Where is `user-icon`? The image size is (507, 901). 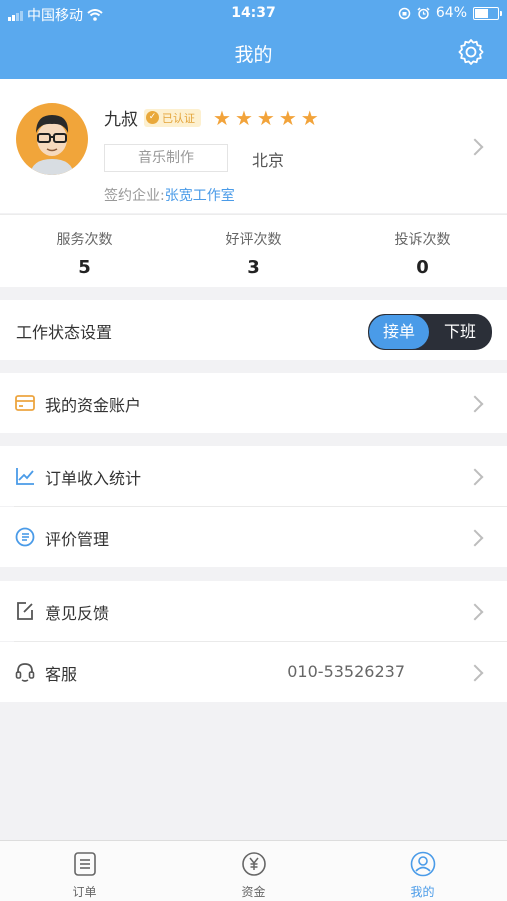
user-icon is located at coordinates (422, 864).